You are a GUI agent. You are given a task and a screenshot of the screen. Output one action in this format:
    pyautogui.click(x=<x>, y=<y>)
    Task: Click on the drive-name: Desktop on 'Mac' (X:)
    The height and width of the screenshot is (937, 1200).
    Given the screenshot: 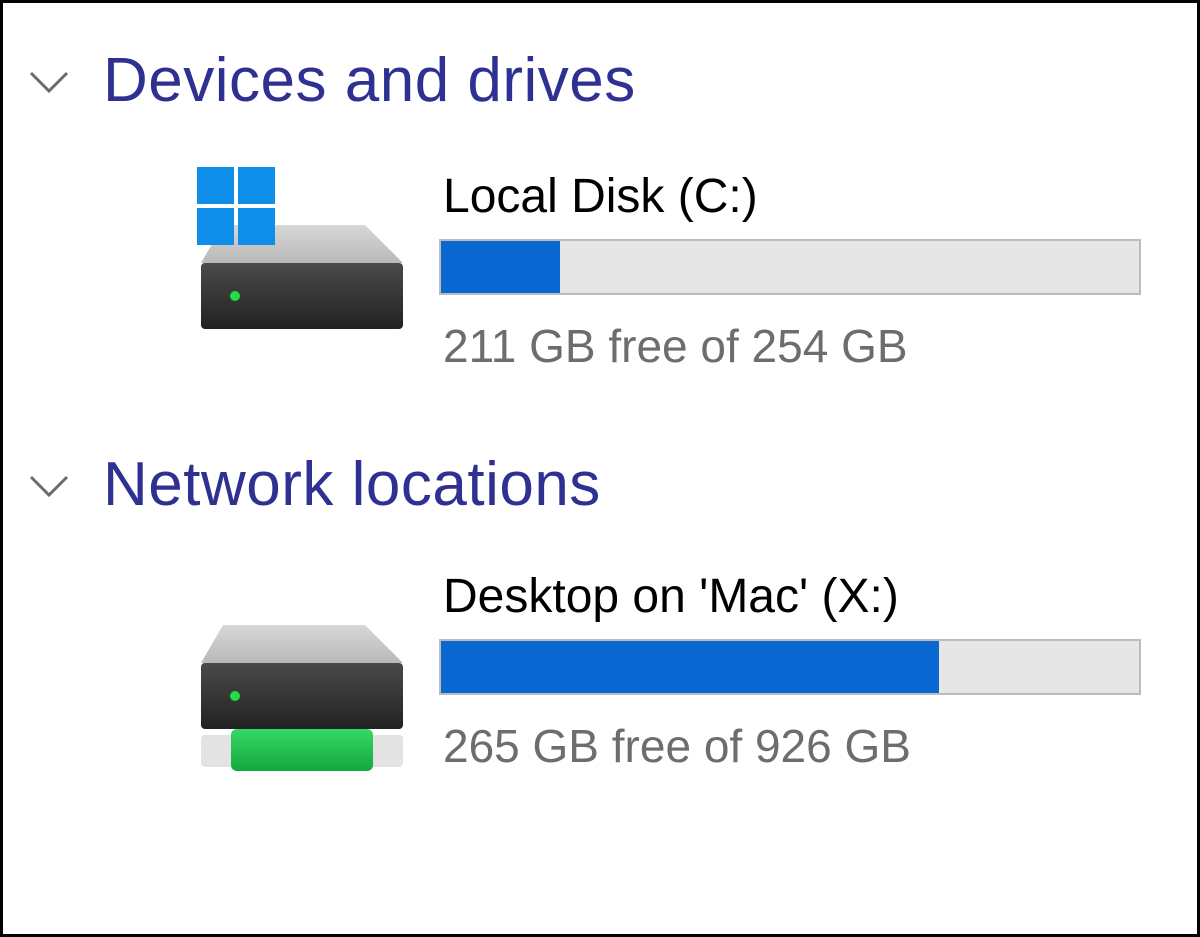 What is the action you would take?
    pyautogui.click(x=671, y=596)
    